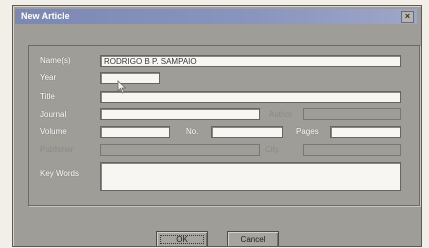  Describe the element at coordinates (180, 150) in the screenshot. I see `publisher-field` at that location.